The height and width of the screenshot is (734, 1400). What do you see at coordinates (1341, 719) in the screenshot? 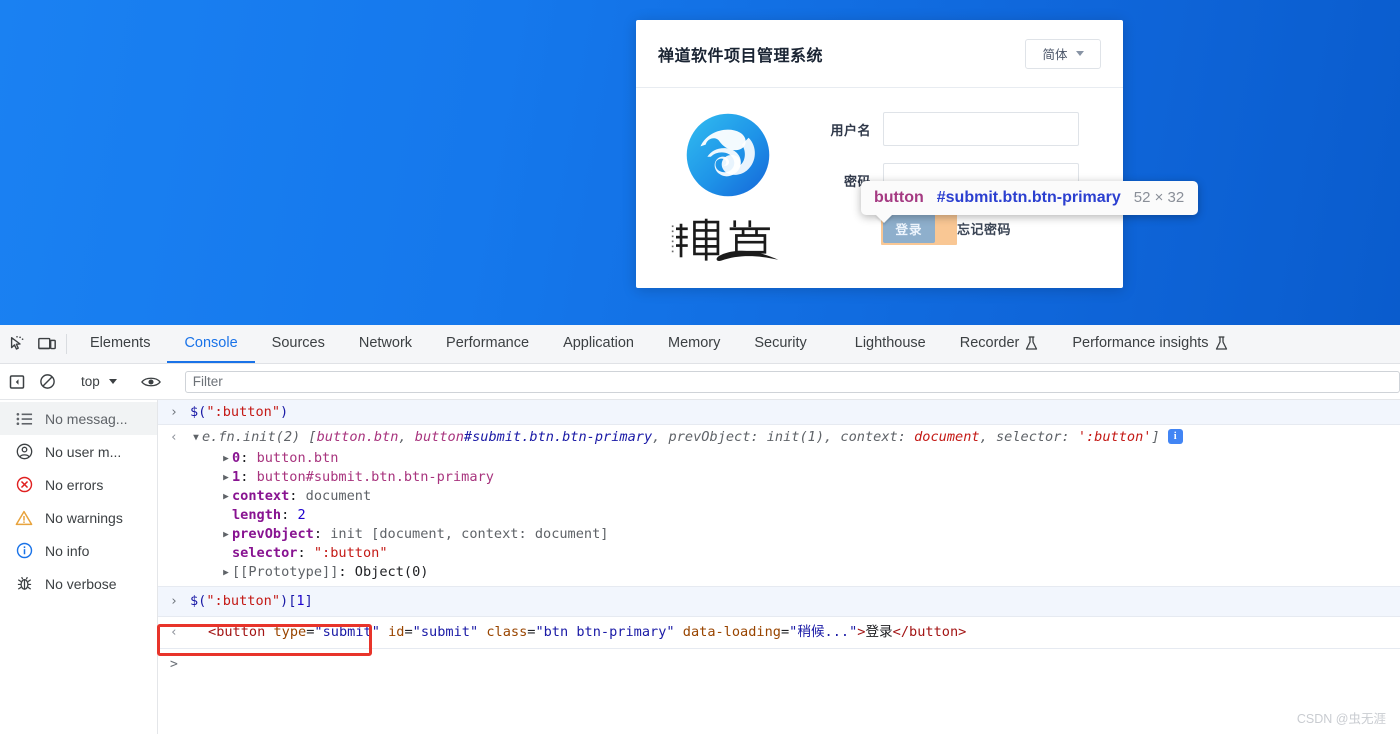
I see `watermark: CSDN @虫无涯` at bounding box center [1341, 719].